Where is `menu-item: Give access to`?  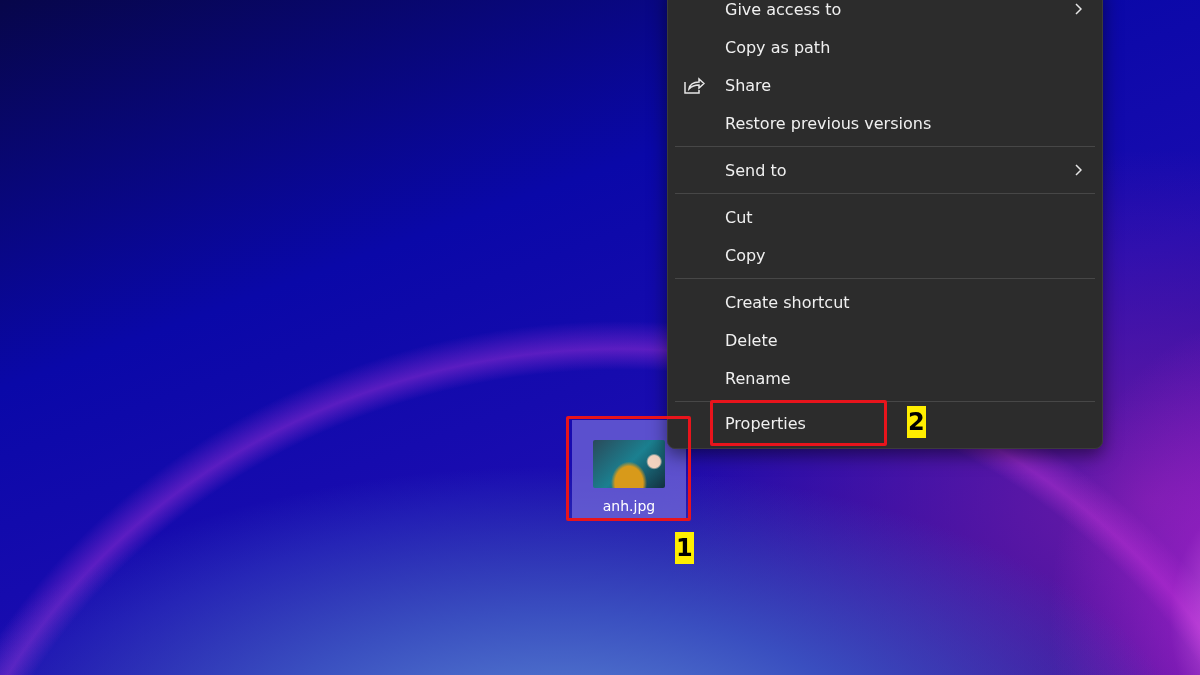
menu-item: Give access to is located at coordinates (885, 14).